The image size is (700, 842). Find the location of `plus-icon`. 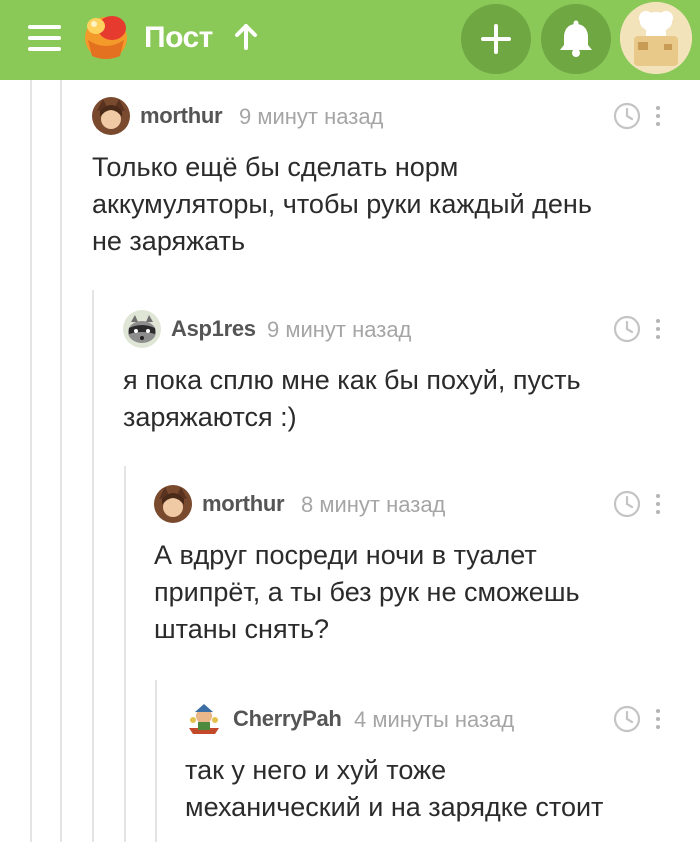

plus-icon is located at coordinates (496, 39).